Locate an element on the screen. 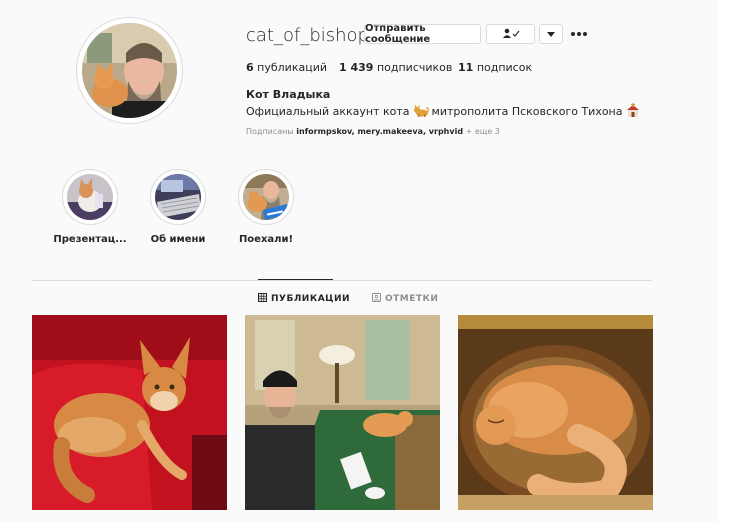 This screenshot has height=522, width=750. highlight-item: Об имени is located at coordinates (178, 207).